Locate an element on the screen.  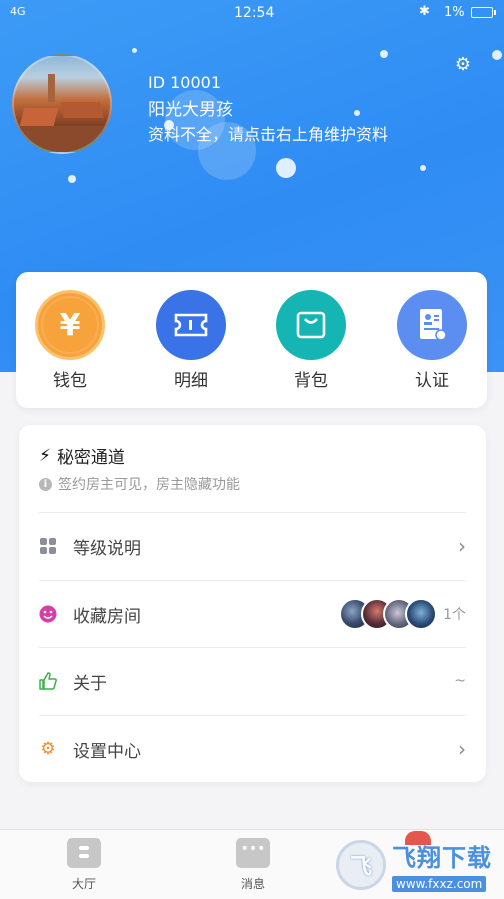
status-bar: 4G 12:54 ✱ 1% is located at coordinates (252, 13).